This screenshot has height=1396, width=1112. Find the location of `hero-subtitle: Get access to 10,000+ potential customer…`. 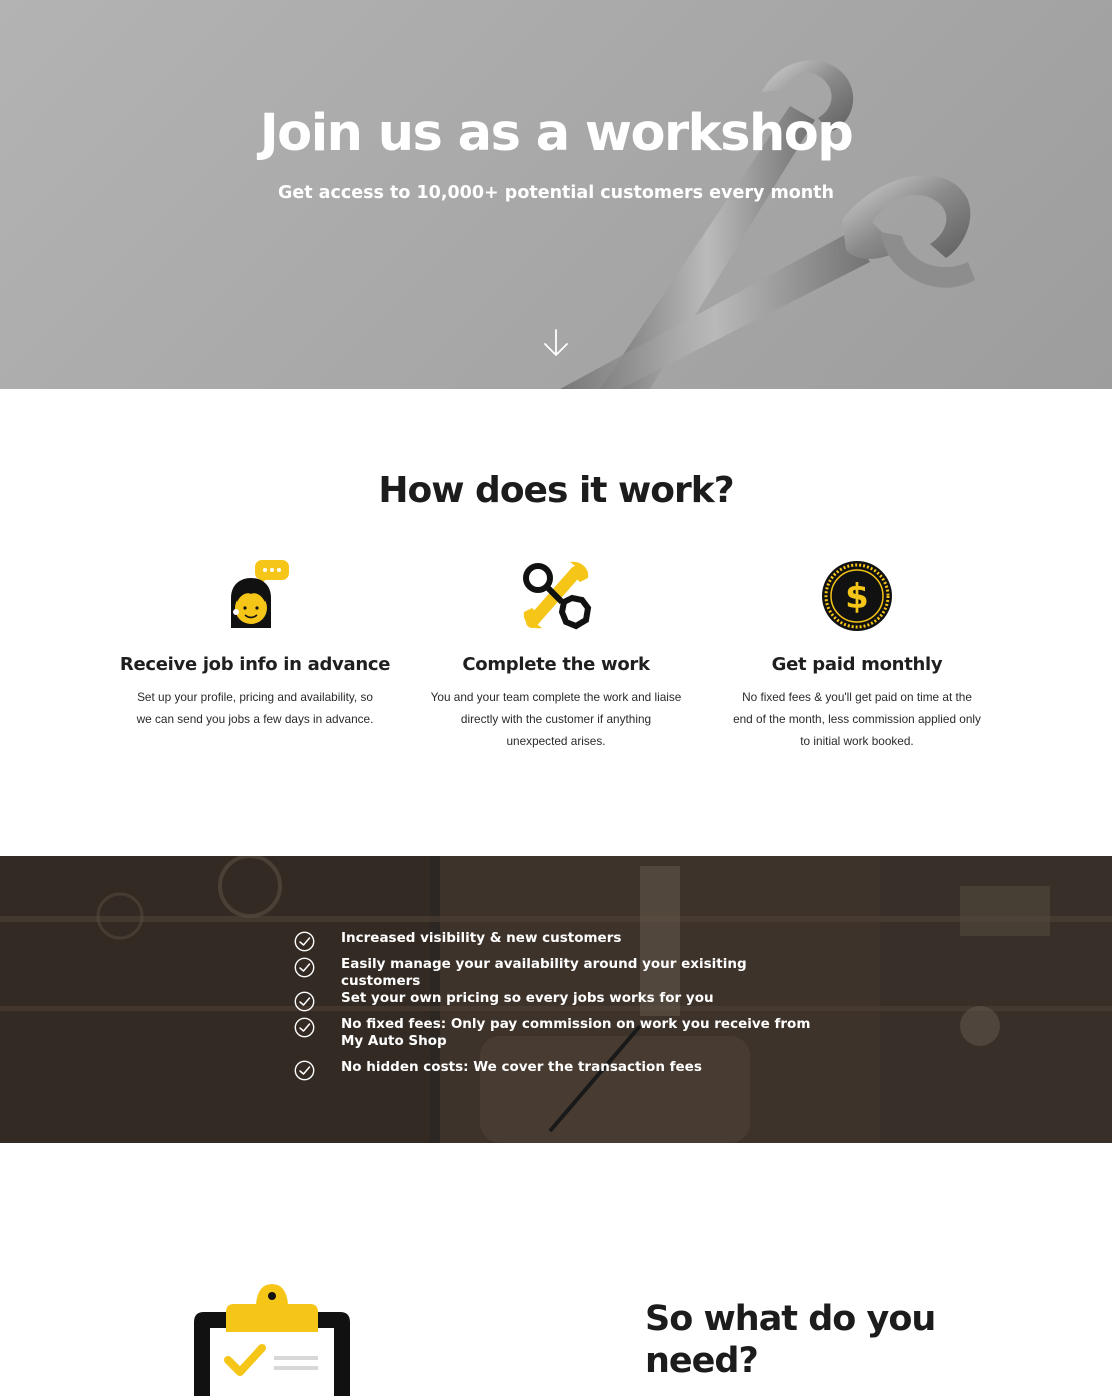

hero-subtitle: Get access to 10,000+ potential customer… is located at coordinates (555, 193).